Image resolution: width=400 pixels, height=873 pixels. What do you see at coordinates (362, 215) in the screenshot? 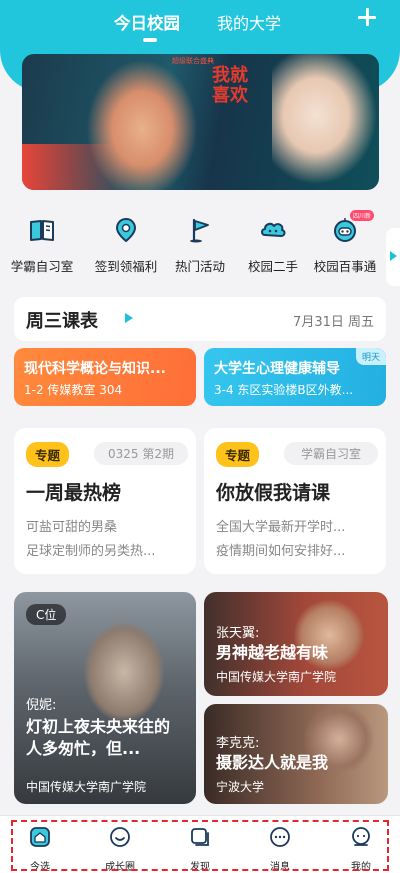
I see `new-badge: 四川新` at bounding box center [362, 215].